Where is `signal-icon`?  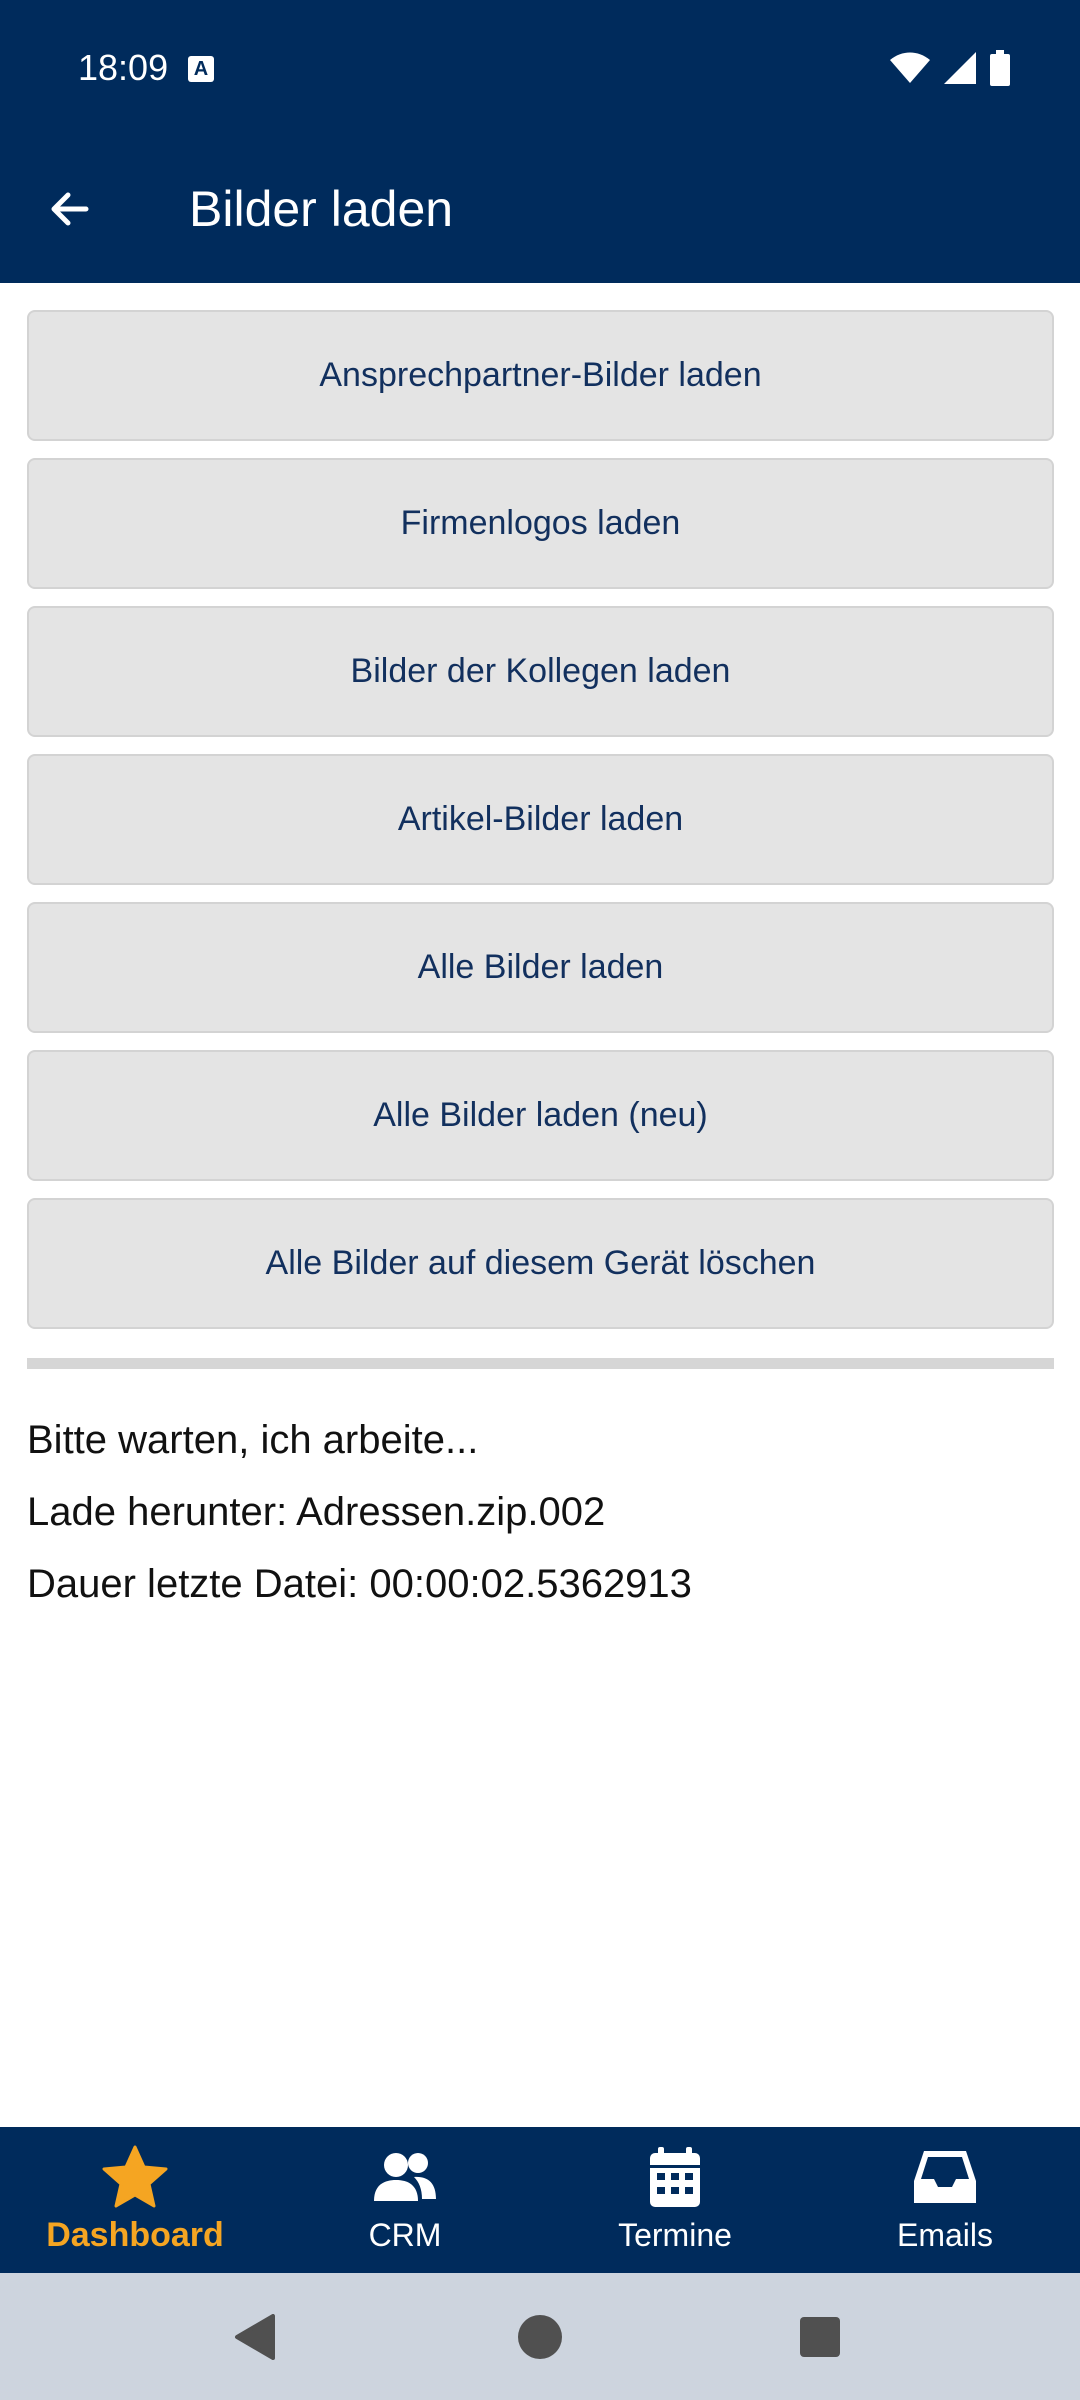
signal-icon is located at coordinates (960, 68).